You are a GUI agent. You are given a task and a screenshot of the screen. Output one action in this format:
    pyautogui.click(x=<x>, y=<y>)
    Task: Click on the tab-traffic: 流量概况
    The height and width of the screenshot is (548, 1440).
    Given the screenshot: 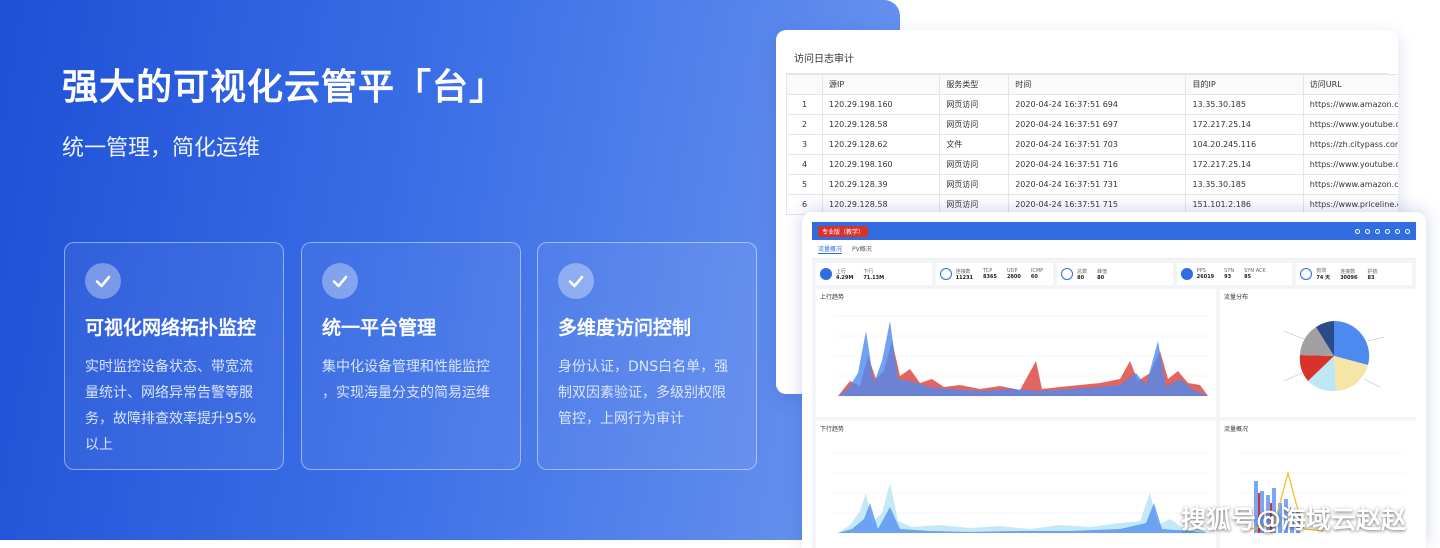 What is the action you would take?
    pyautogui.click(x=830, y=249)
    